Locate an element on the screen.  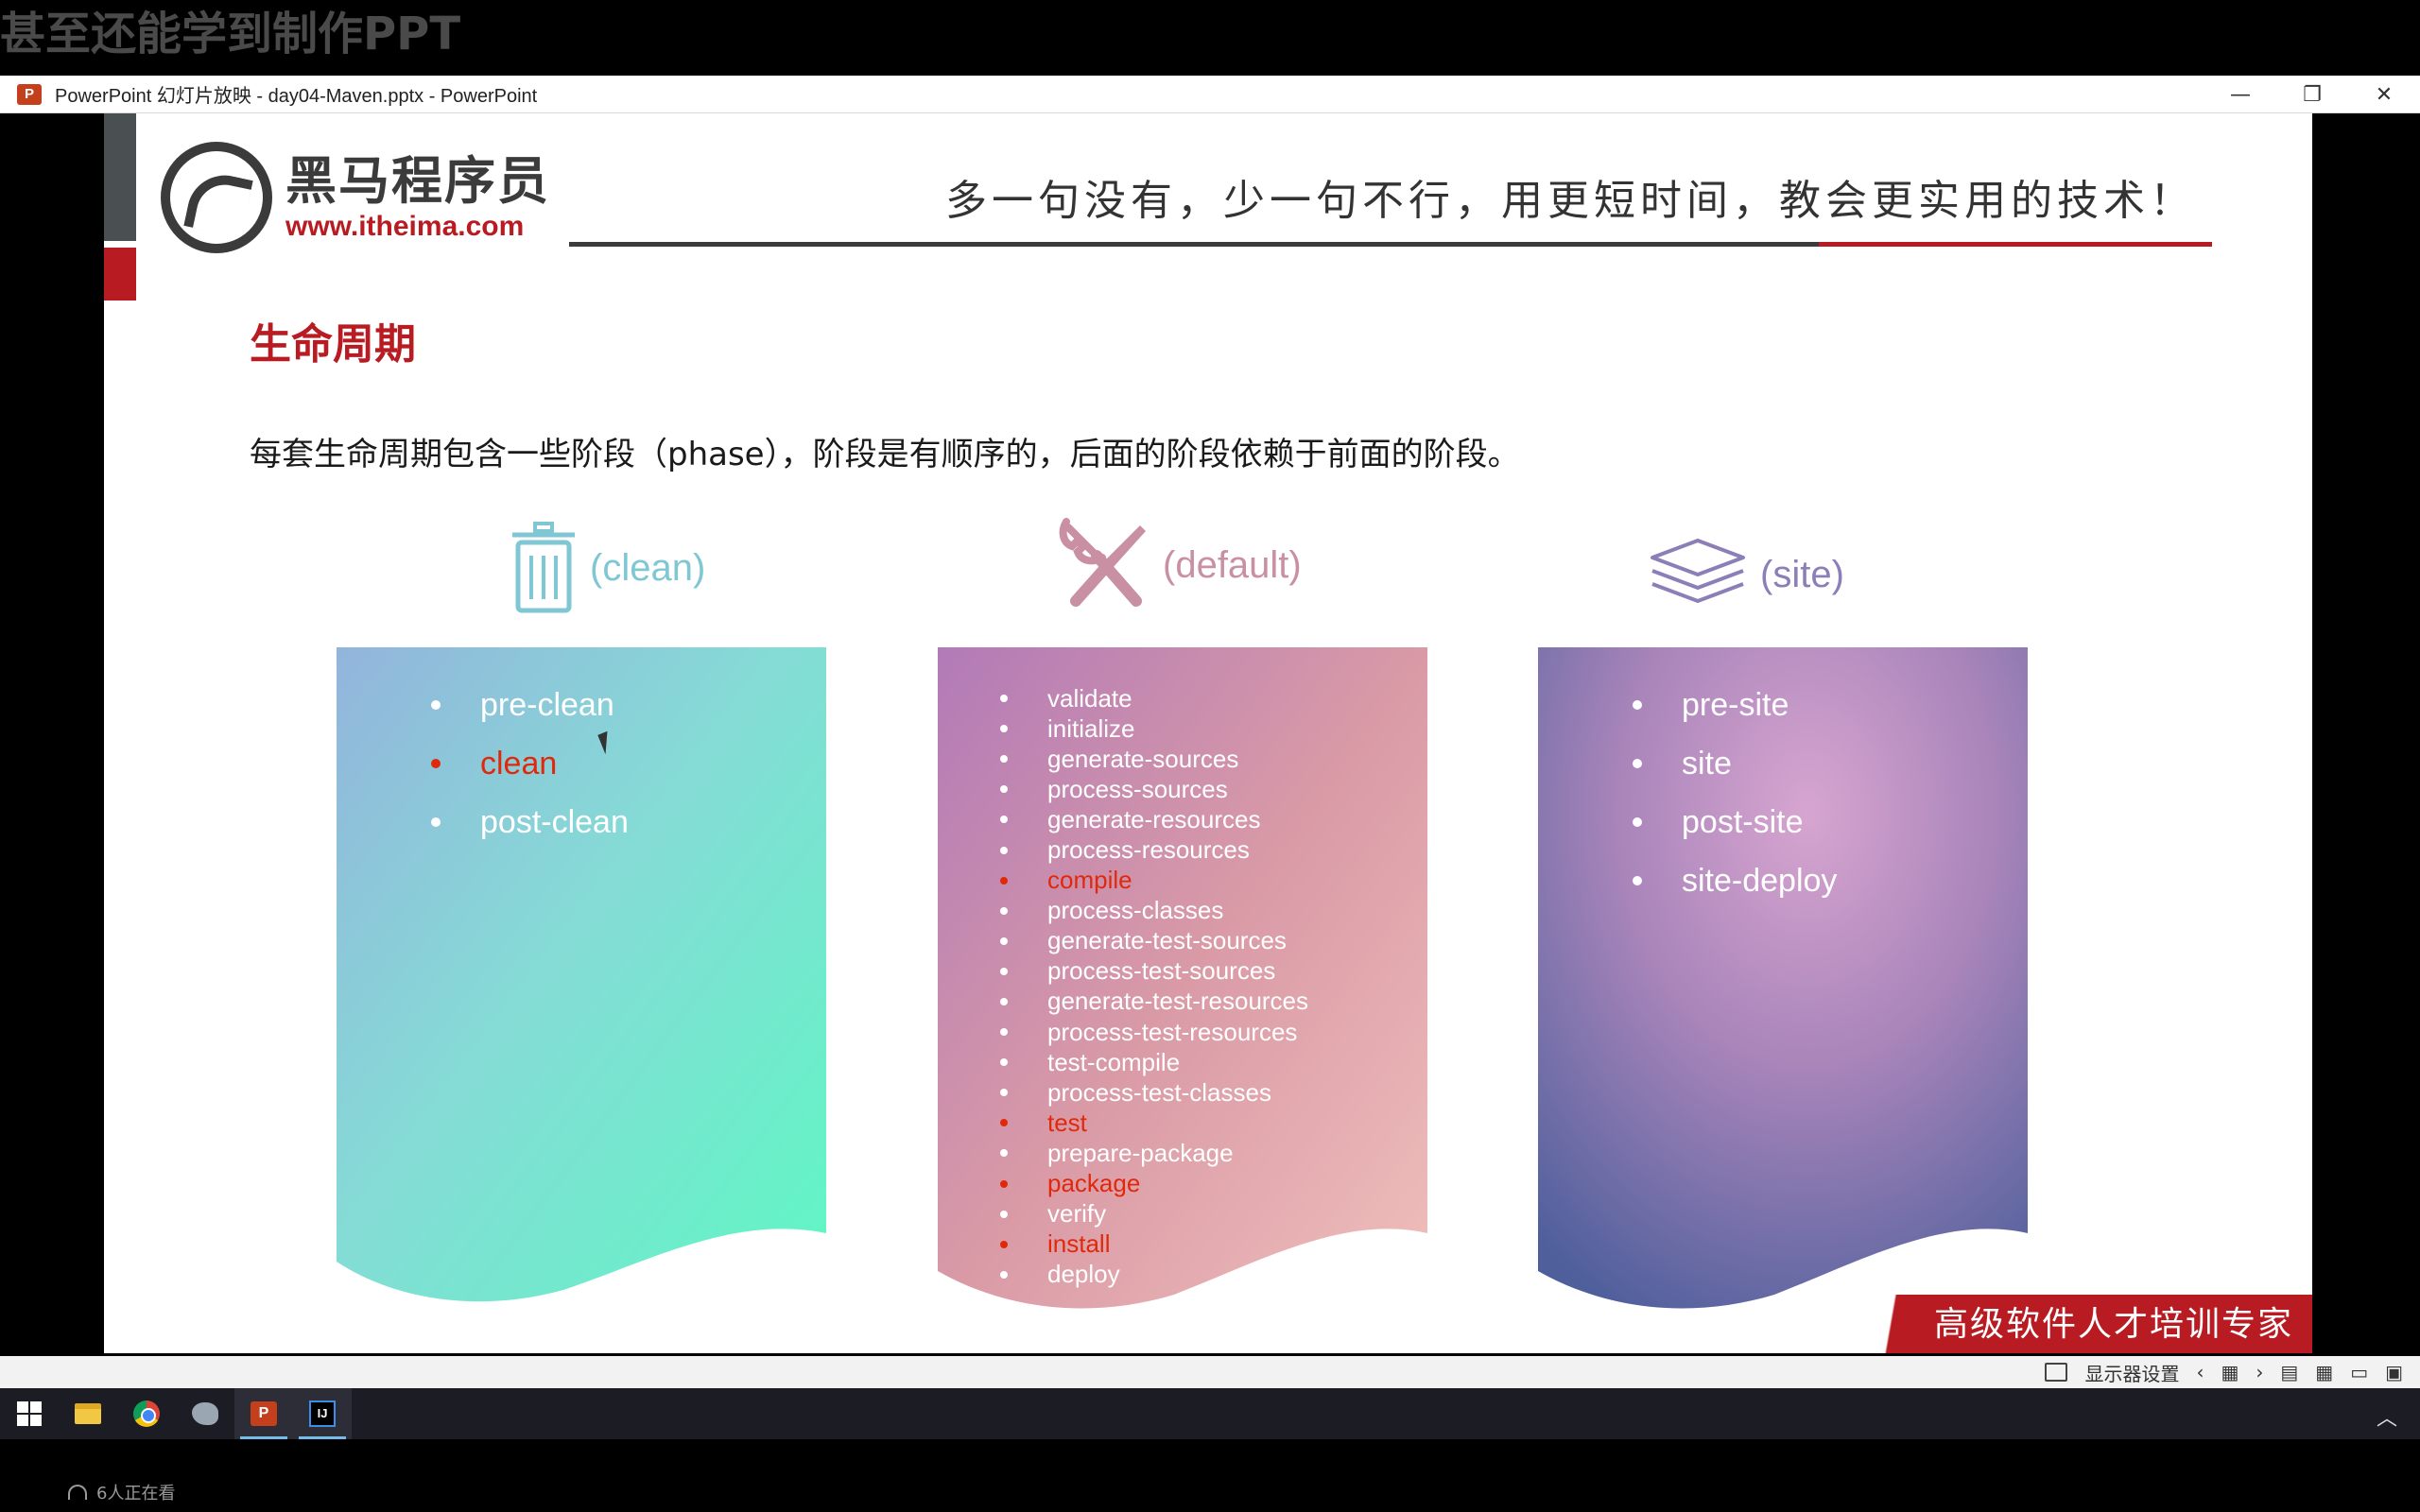
itheima-logo: 黑马程序员 www.itheima.com is located at coordinates (355, 197).